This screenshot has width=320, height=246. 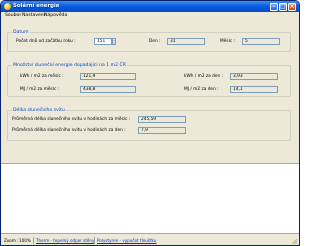 What do you see at coordinates (201, 89) in the screenshot?
I see `mj-day-label: MJ / m2 za den :` at bounding box center [201, 89].